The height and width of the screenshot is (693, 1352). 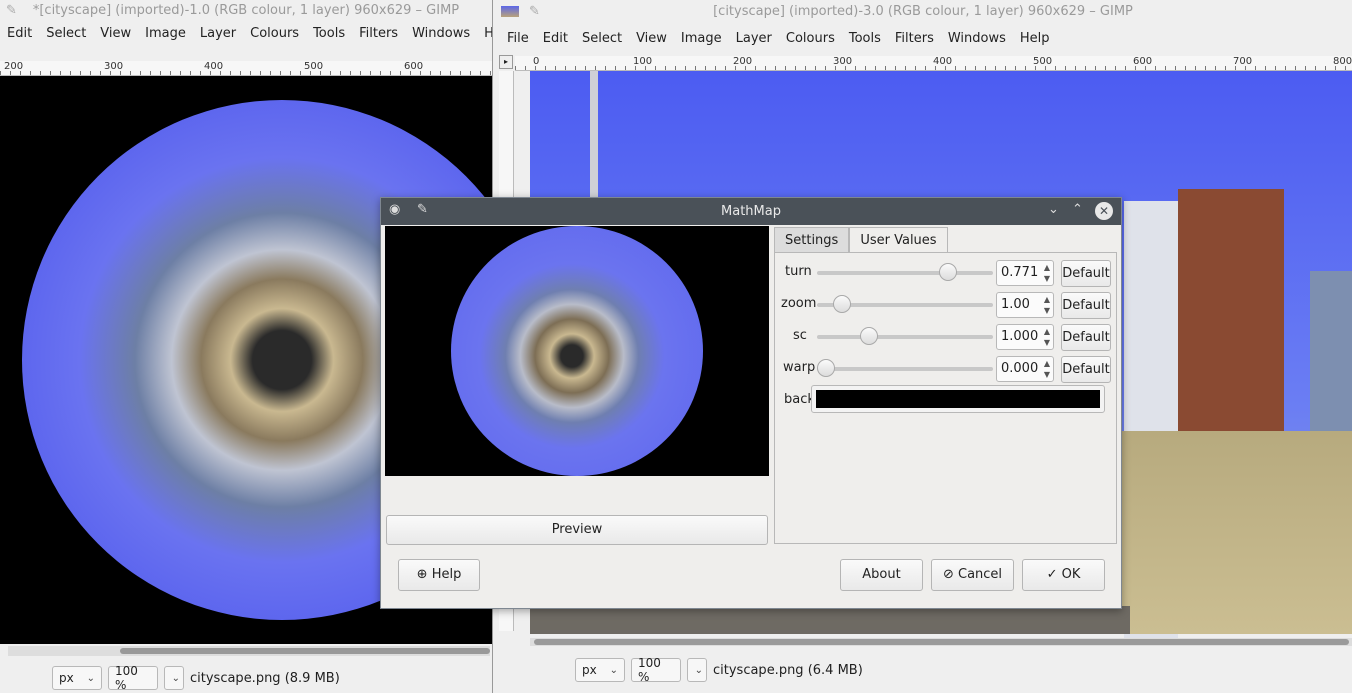 I want to click on param-label: zoom, so click(x=799, y=303).